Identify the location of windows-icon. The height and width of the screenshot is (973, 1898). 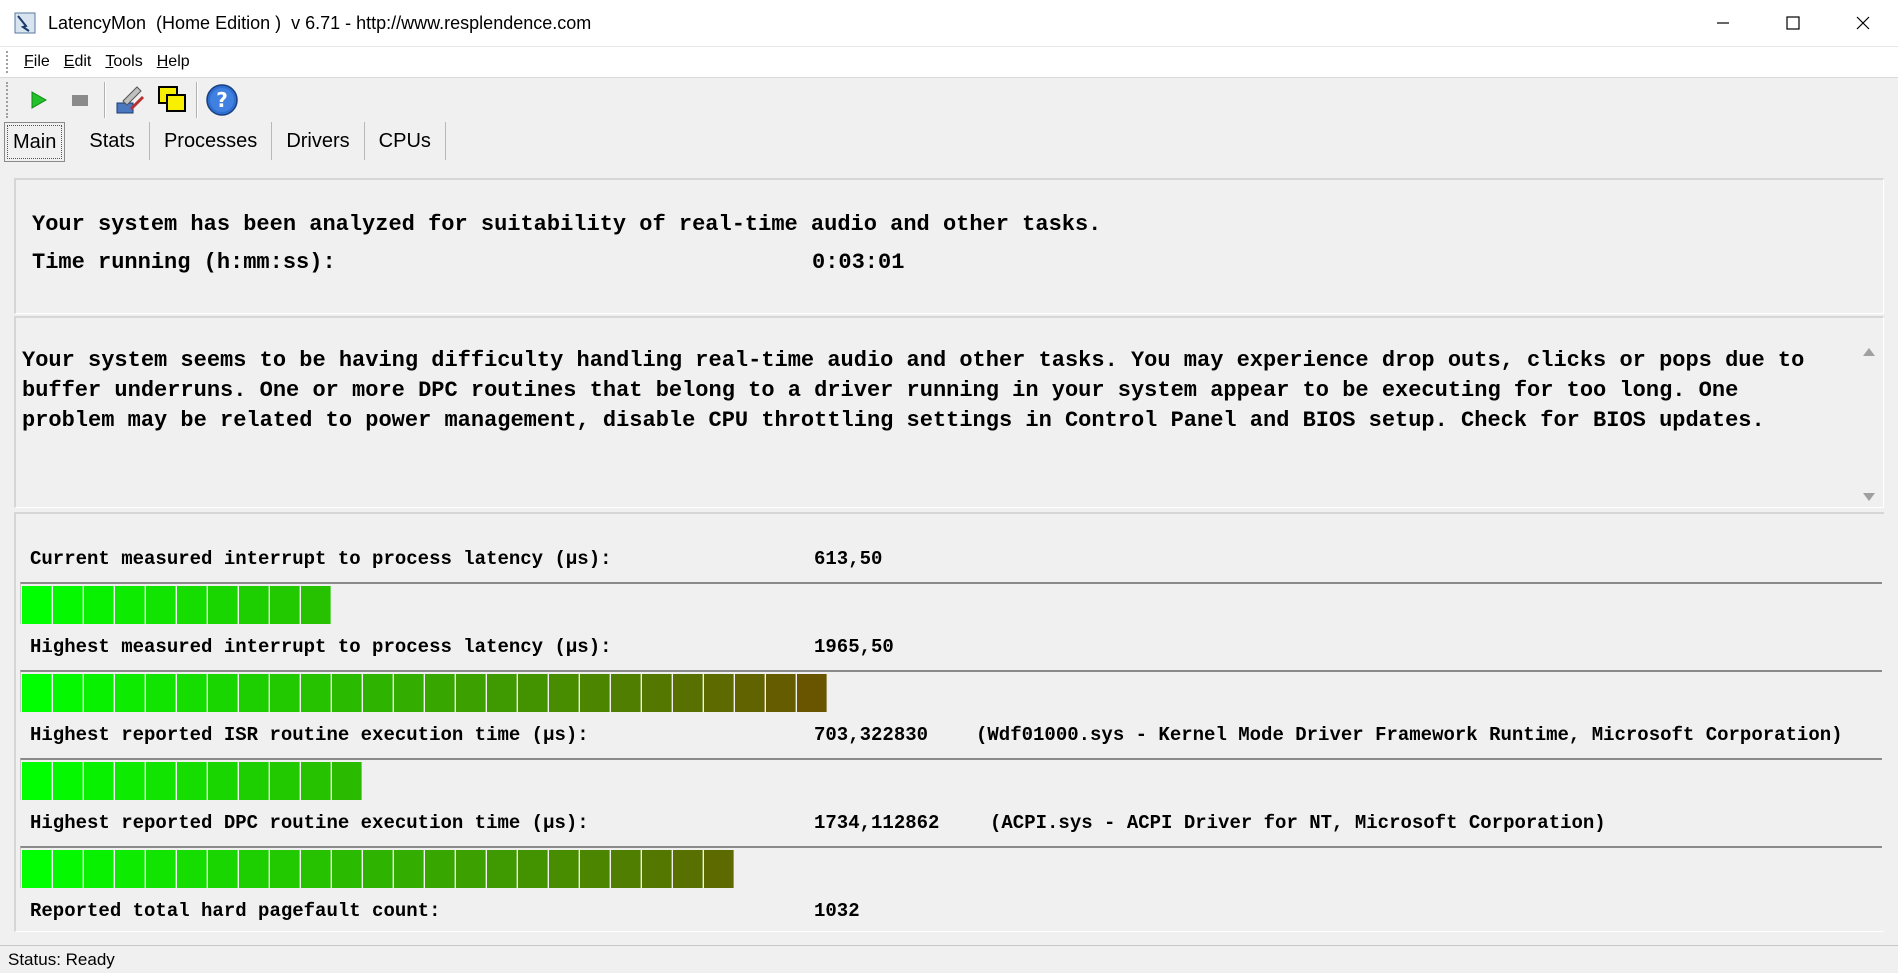
(172, 99).